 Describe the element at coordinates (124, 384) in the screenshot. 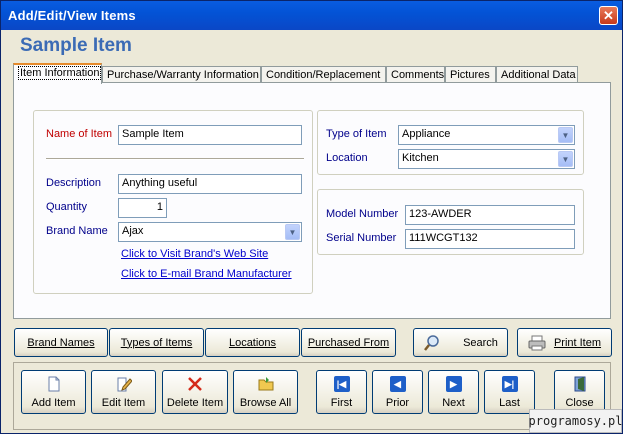

I see `pencil-icon` at that location.